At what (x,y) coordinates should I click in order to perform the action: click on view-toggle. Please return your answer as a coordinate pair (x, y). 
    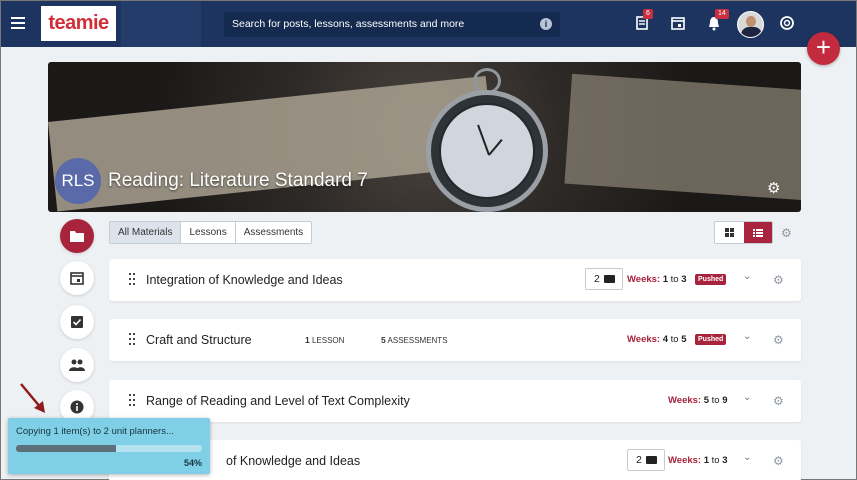
    Looking at the image, I should click on (743, 232).